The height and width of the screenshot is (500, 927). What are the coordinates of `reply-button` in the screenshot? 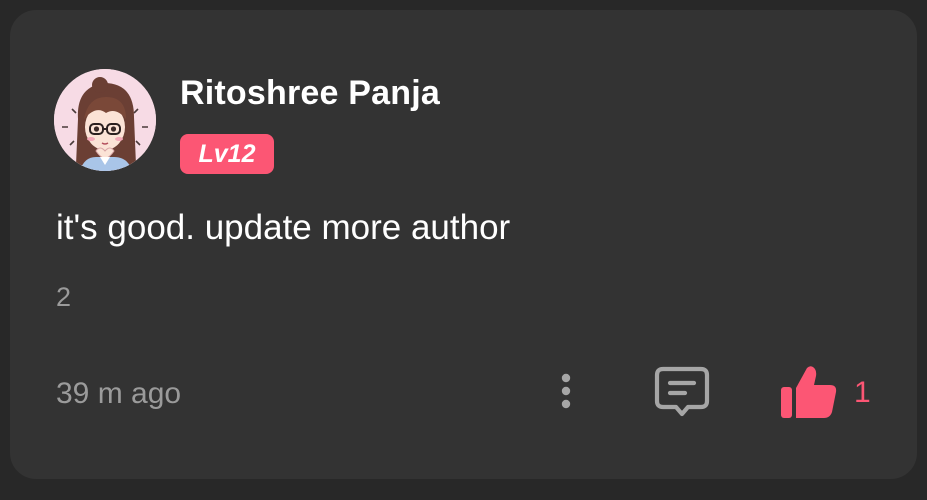 It's located at (682, 392).